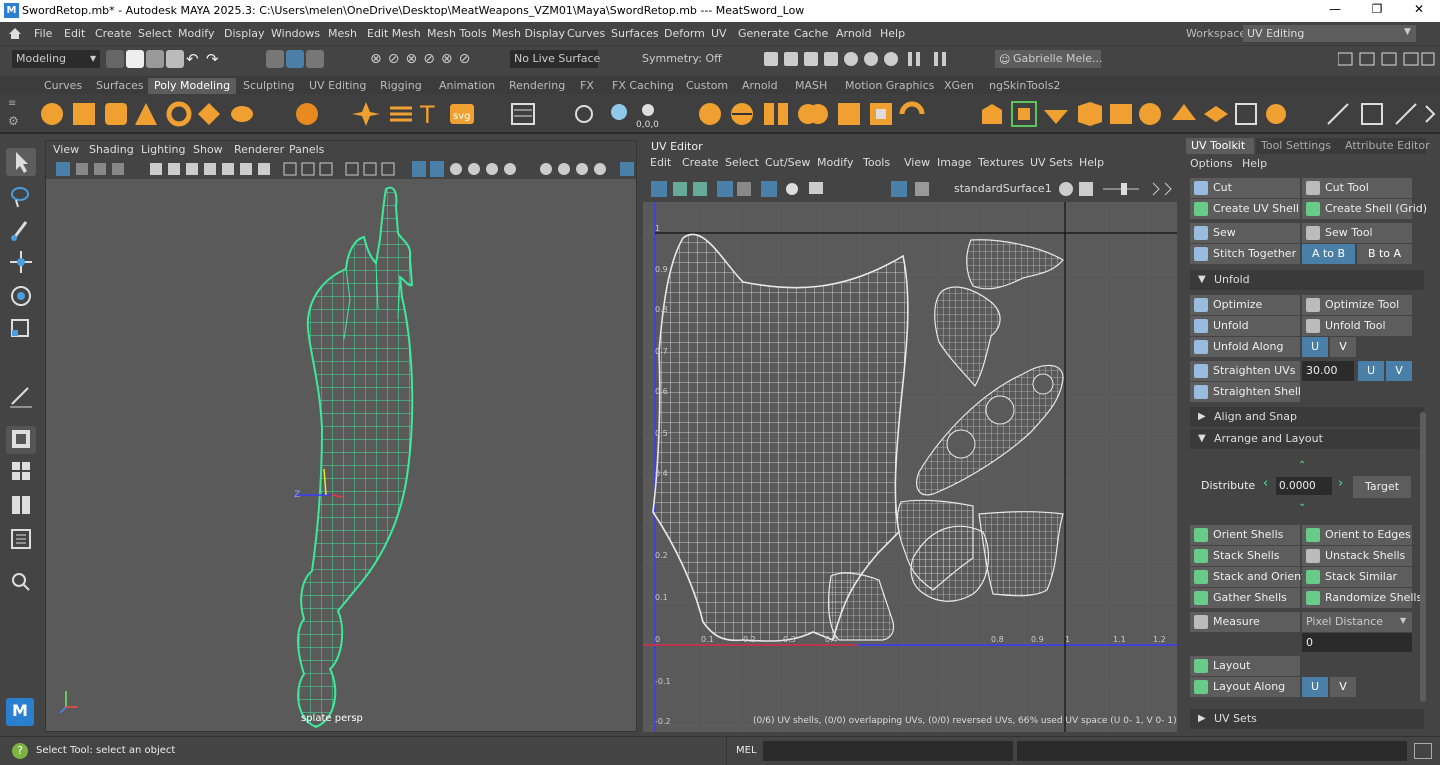 The image size is (1440, 765). Describe the element at coordinates (555, 59) in the screenshot. I see `live-surface-field: No Live Surface` at that location.